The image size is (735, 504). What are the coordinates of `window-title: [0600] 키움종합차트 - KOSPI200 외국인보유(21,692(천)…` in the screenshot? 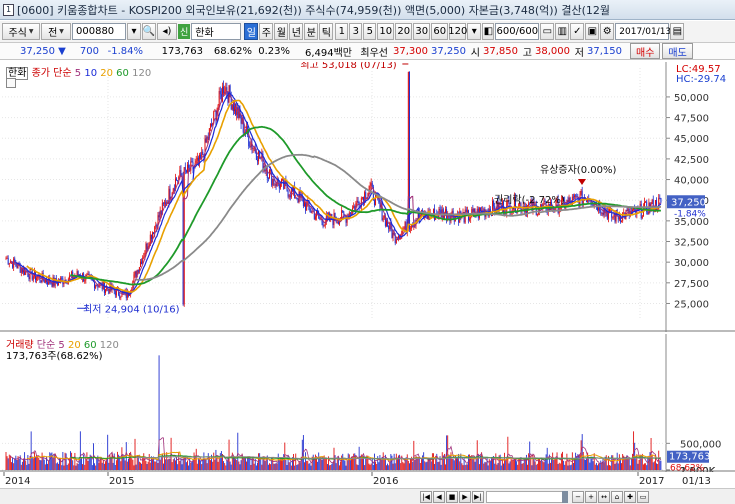 It's located at (313, 10).